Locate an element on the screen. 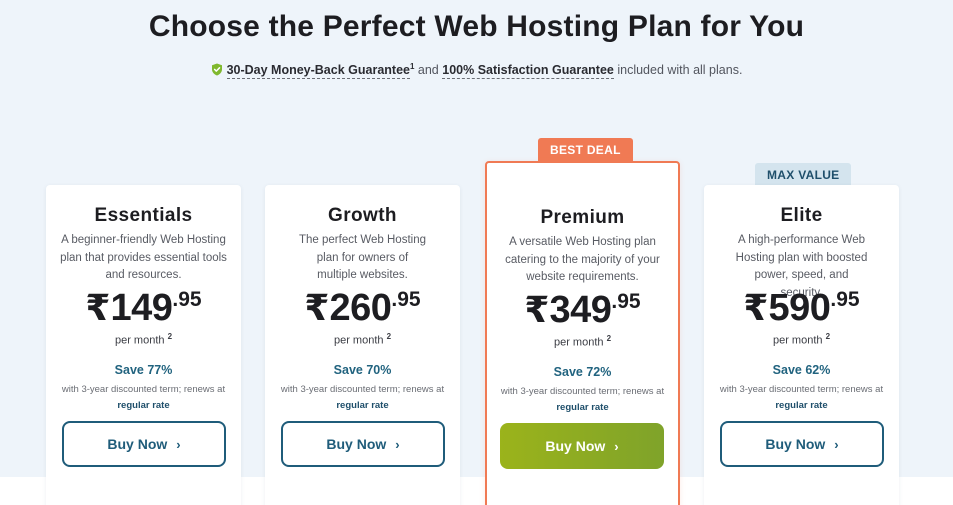  price-main: 149 is located at coordinates (141, 308).